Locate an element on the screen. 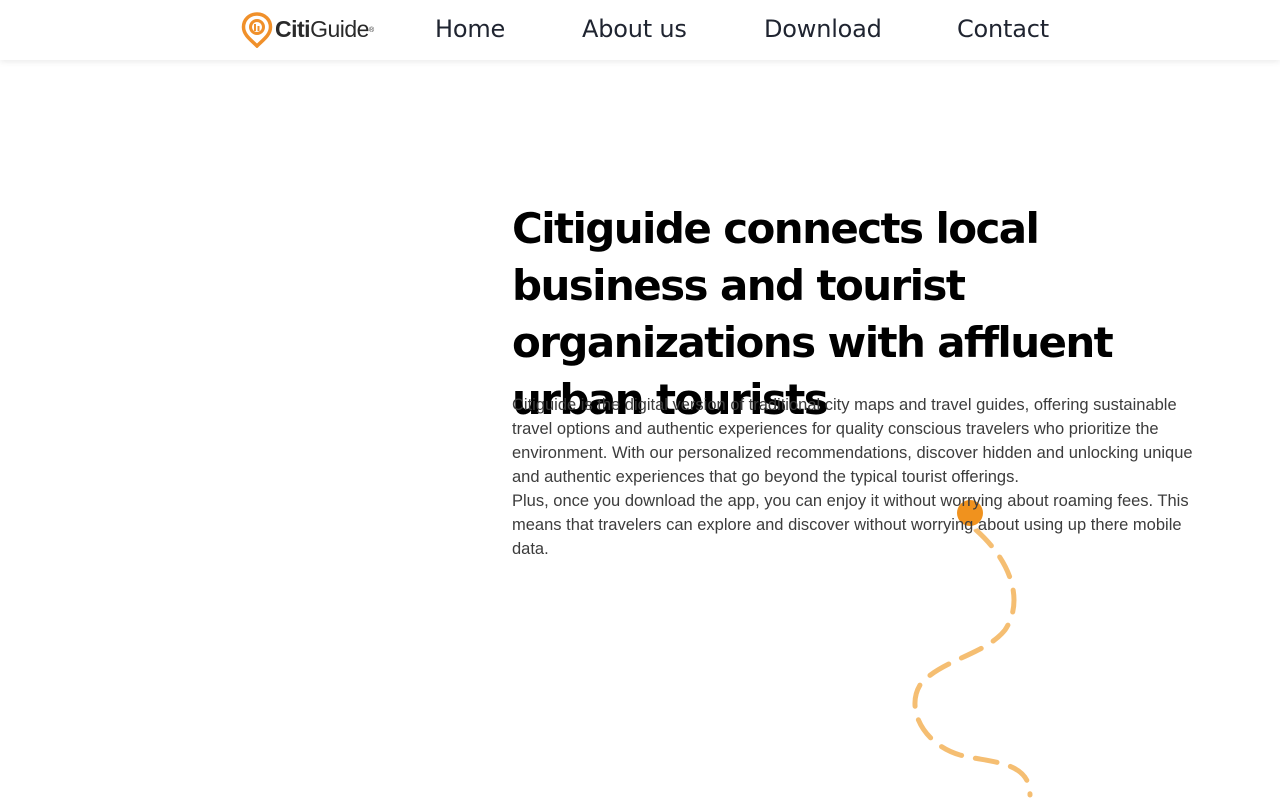 This screenshot has width=1280, height=800. logo-text-bold: Citi is located at coordinates (293, 29).